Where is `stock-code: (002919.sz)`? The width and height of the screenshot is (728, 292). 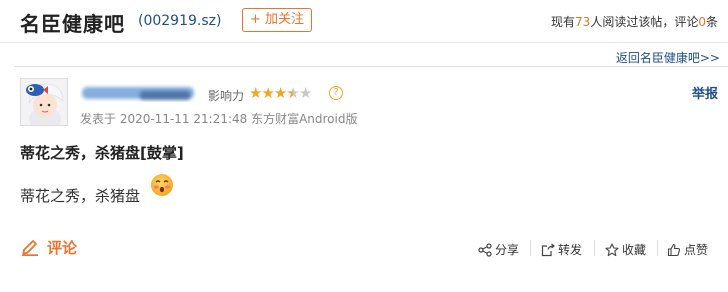
stock-code: (002919.sz) is located at coordinates (179, 21).